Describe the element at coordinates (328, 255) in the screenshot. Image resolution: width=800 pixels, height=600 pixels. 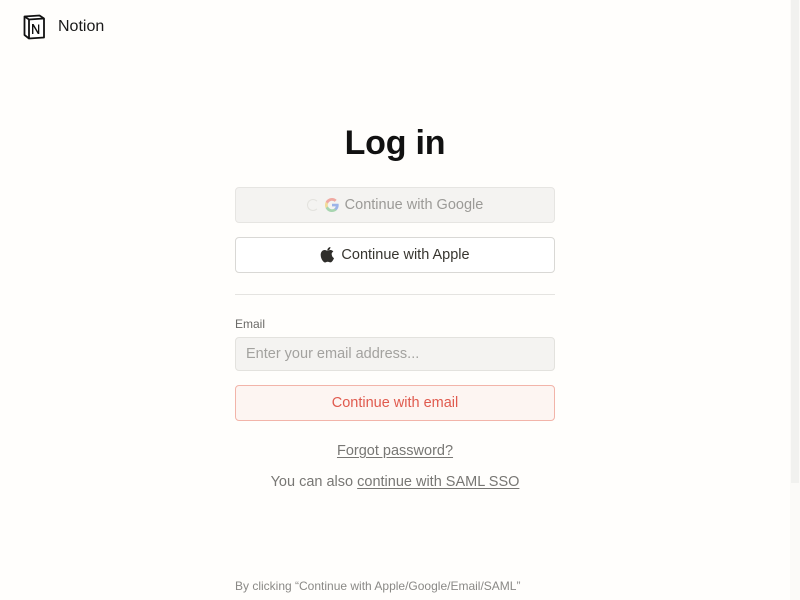
I see `apple-icon` at that location.